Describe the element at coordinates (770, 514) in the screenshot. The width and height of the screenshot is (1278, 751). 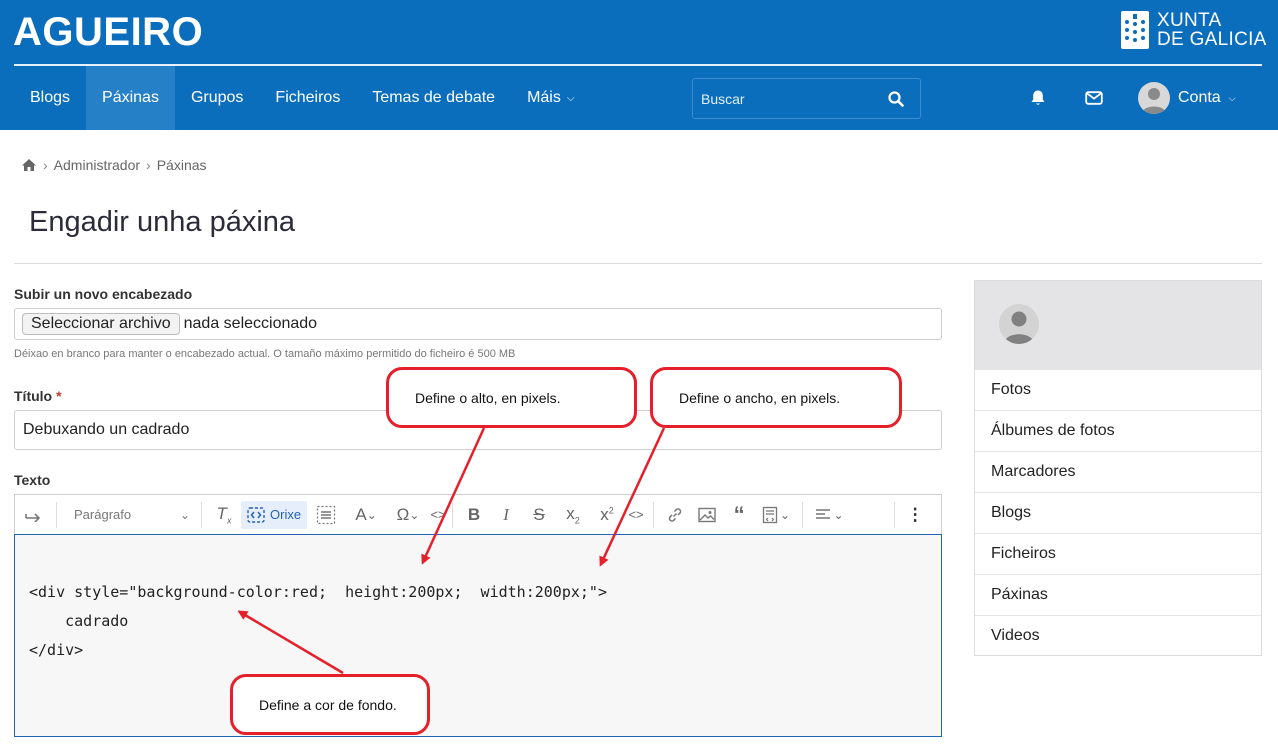
I see `template-icon` at that location.